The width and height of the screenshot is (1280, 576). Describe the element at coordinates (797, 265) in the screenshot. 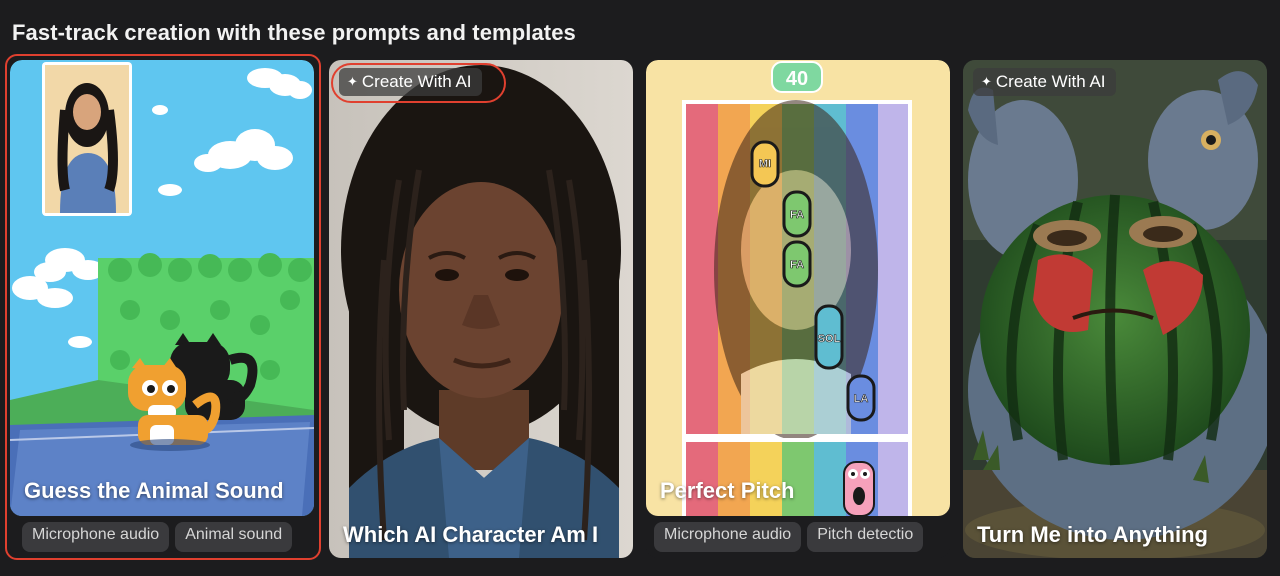

I see `note-fa-2: FA` at that location.